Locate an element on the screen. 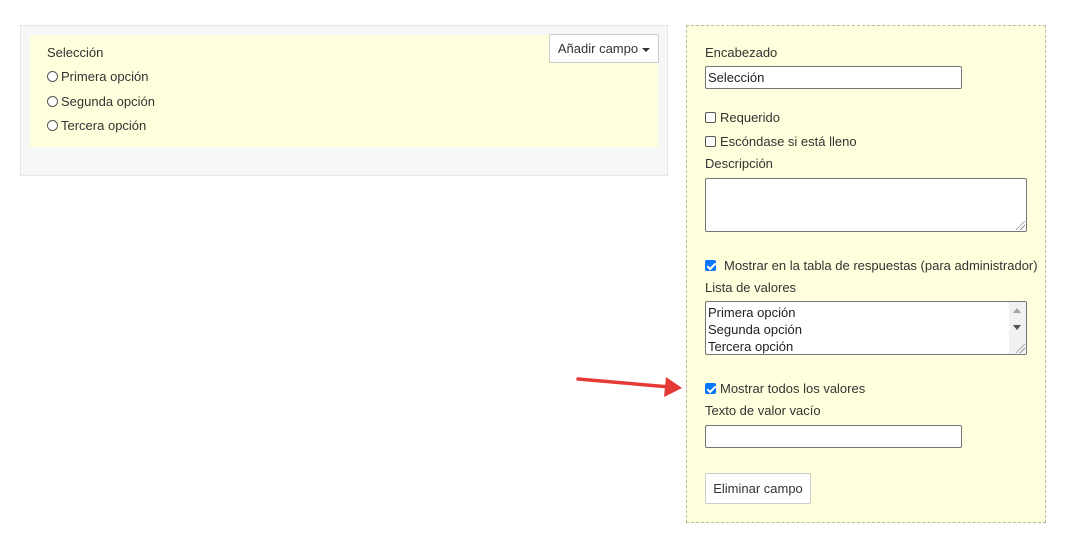 This screenshot has width=1073, height=553. preview-option-label: Tercera opción is located at coordinates (104, 125).